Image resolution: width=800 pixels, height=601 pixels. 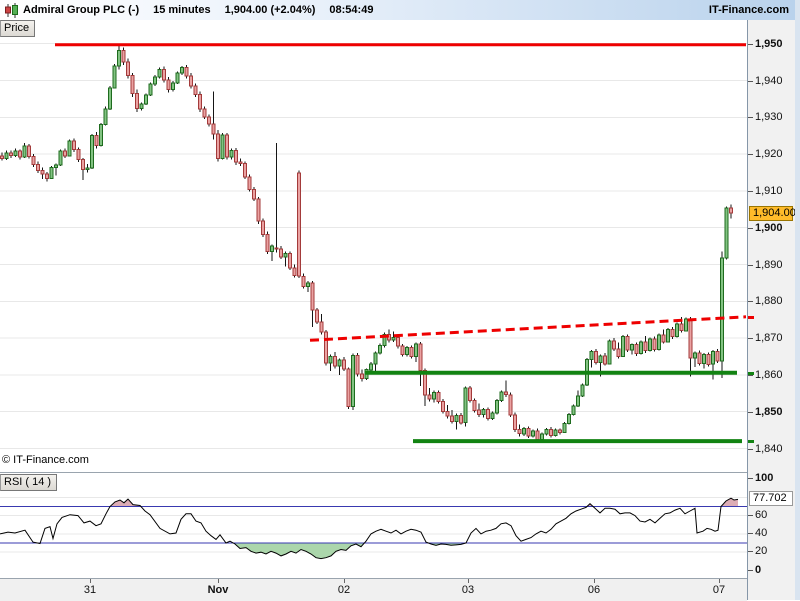 What do you see at coordinates (11, 10) in the screenshot?
I see `candlestick-icon` at bounding box center [11, 10].